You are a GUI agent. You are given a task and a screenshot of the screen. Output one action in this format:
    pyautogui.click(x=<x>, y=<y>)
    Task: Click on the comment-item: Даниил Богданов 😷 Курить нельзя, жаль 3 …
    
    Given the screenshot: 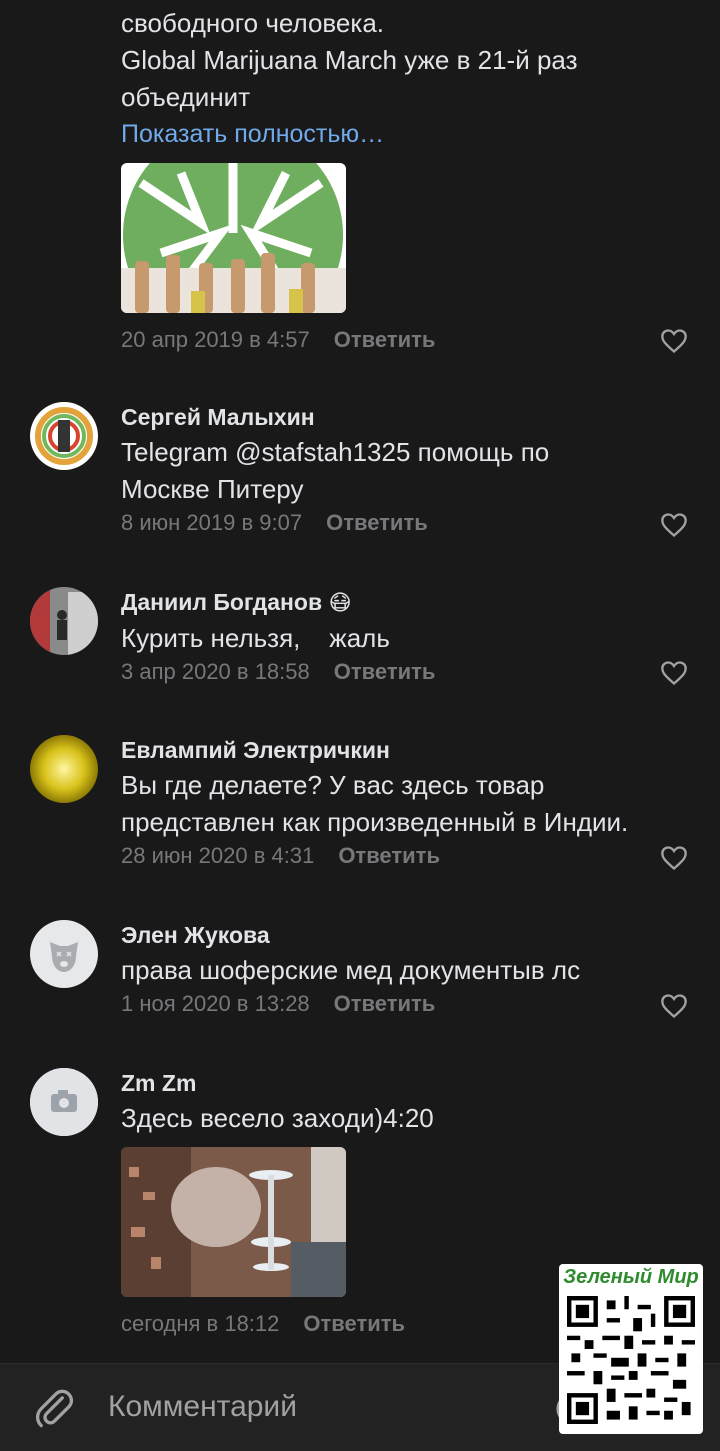 What is the action you would take?
    pyautogui.click(x=360, y=642)
    